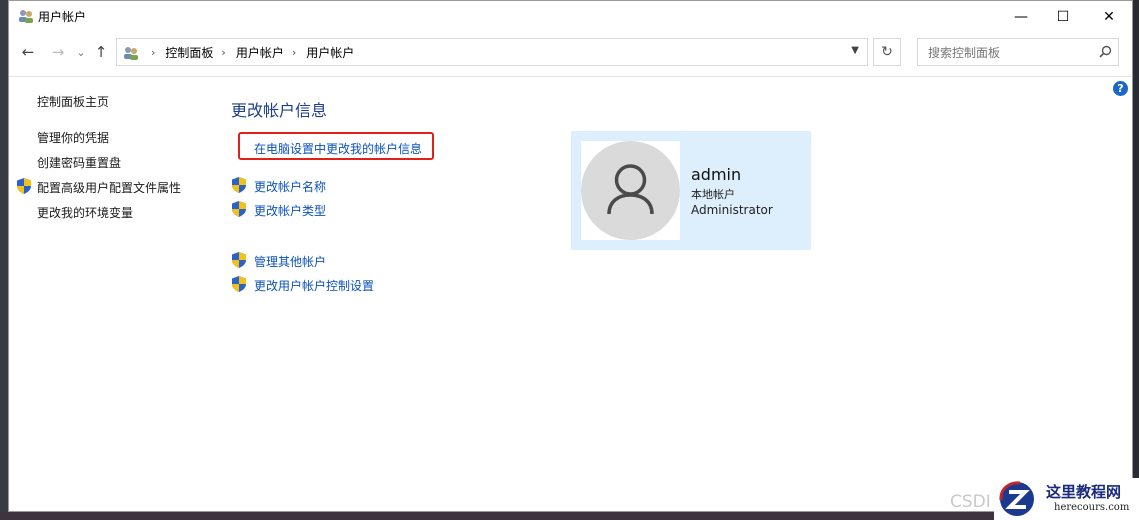 The width and height of the screenshot is (1139, 520). What do you see at coordinates (732, 210) in the screenshot?
I see `account-role: Administrator` at bounding box center [732, 210].